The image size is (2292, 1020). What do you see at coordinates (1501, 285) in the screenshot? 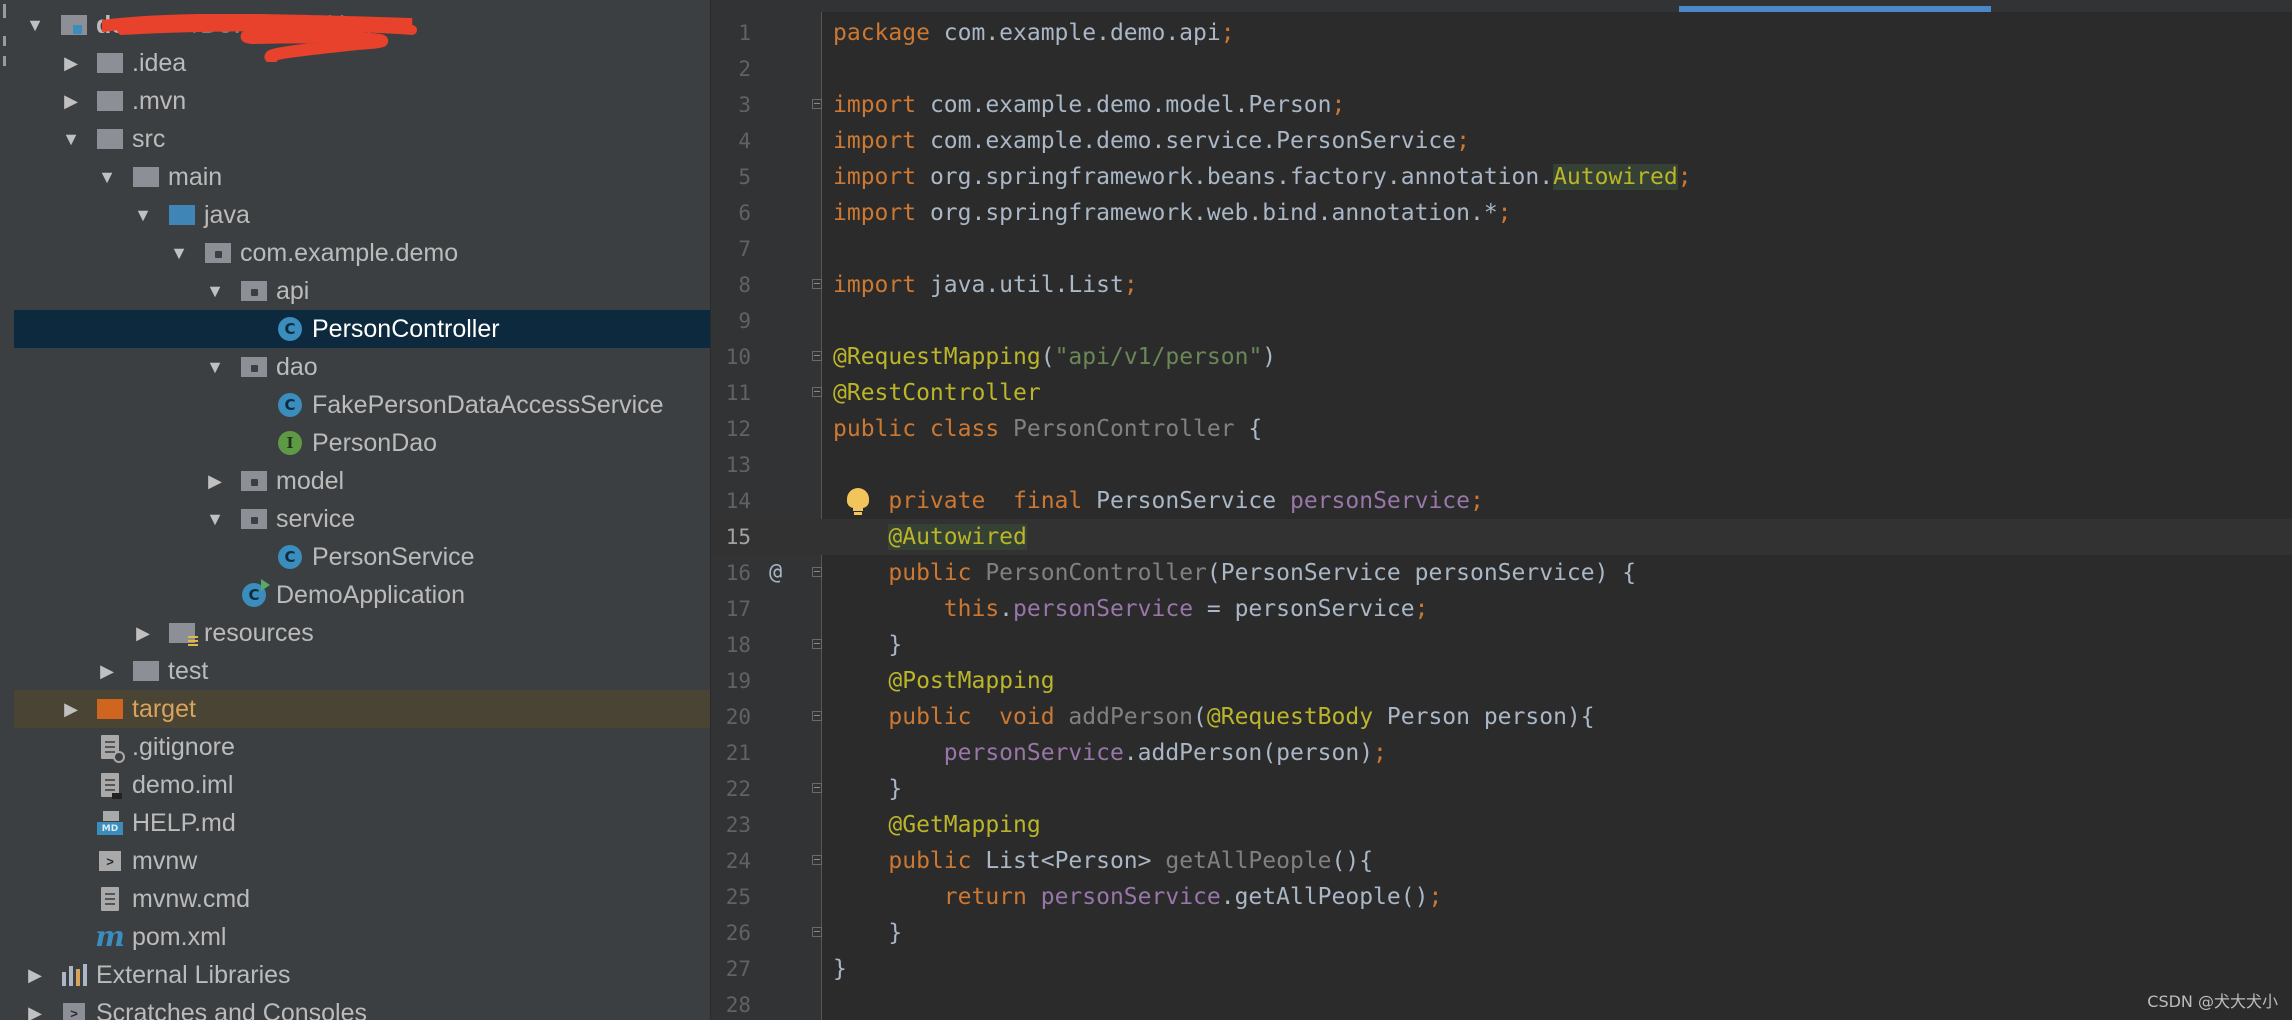
I see `code-line: 8 import java.util.List;` at bounding box center [1501, 285].